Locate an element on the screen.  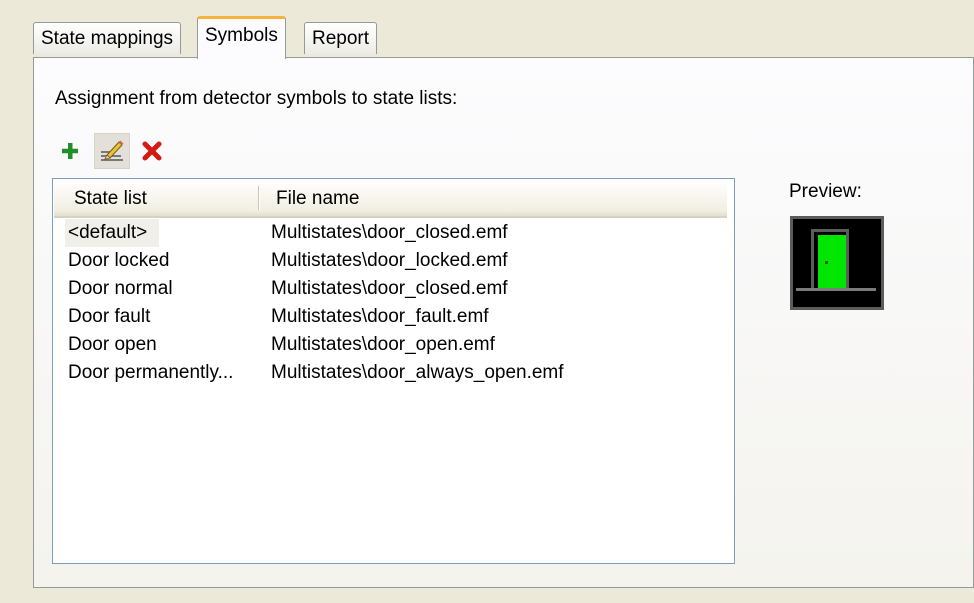
file-name-cell: Multistates\door_always_open.emf is located at coordinates (417, 372).